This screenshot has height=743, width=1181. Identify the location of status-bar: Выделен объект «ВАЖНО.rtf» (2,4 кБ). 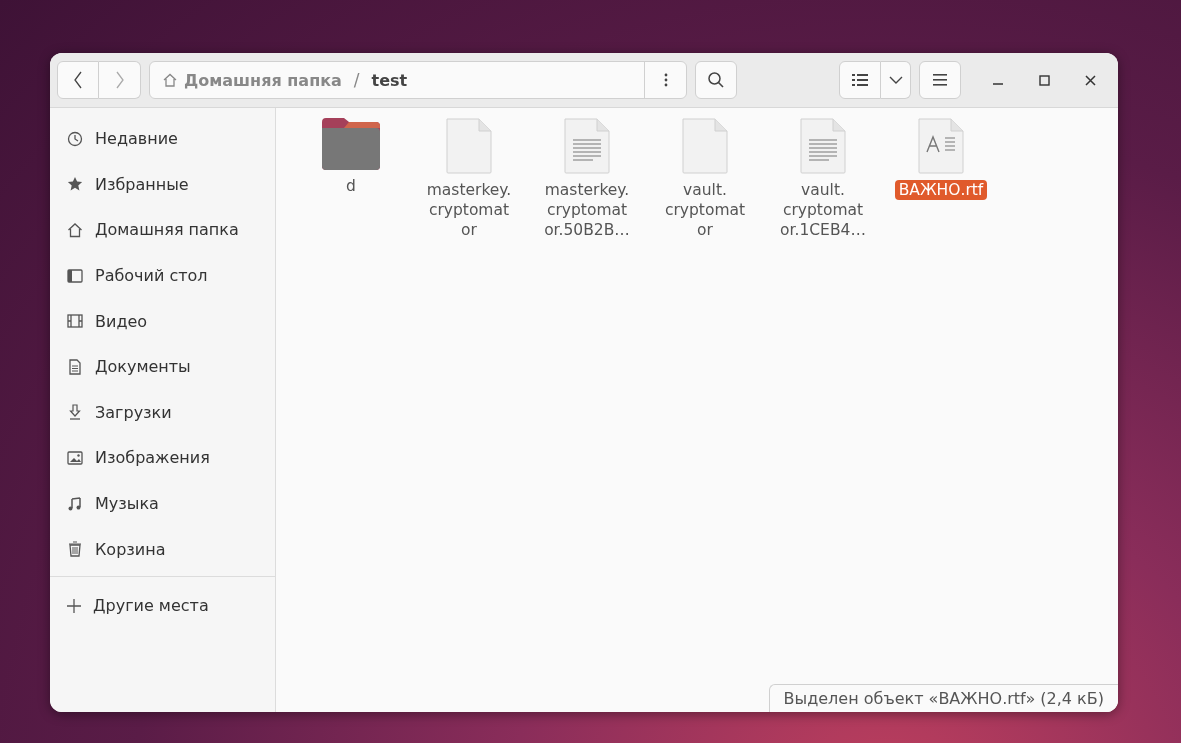
(943, 698).